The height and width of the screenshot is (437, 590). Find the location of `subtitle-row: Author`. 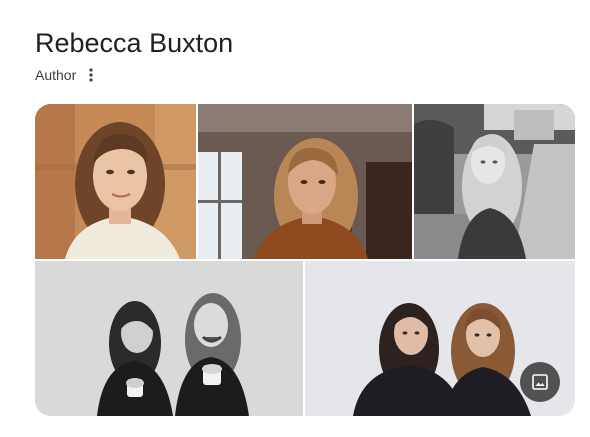

subtitle-row: Author is located at coordinates (66, 75).